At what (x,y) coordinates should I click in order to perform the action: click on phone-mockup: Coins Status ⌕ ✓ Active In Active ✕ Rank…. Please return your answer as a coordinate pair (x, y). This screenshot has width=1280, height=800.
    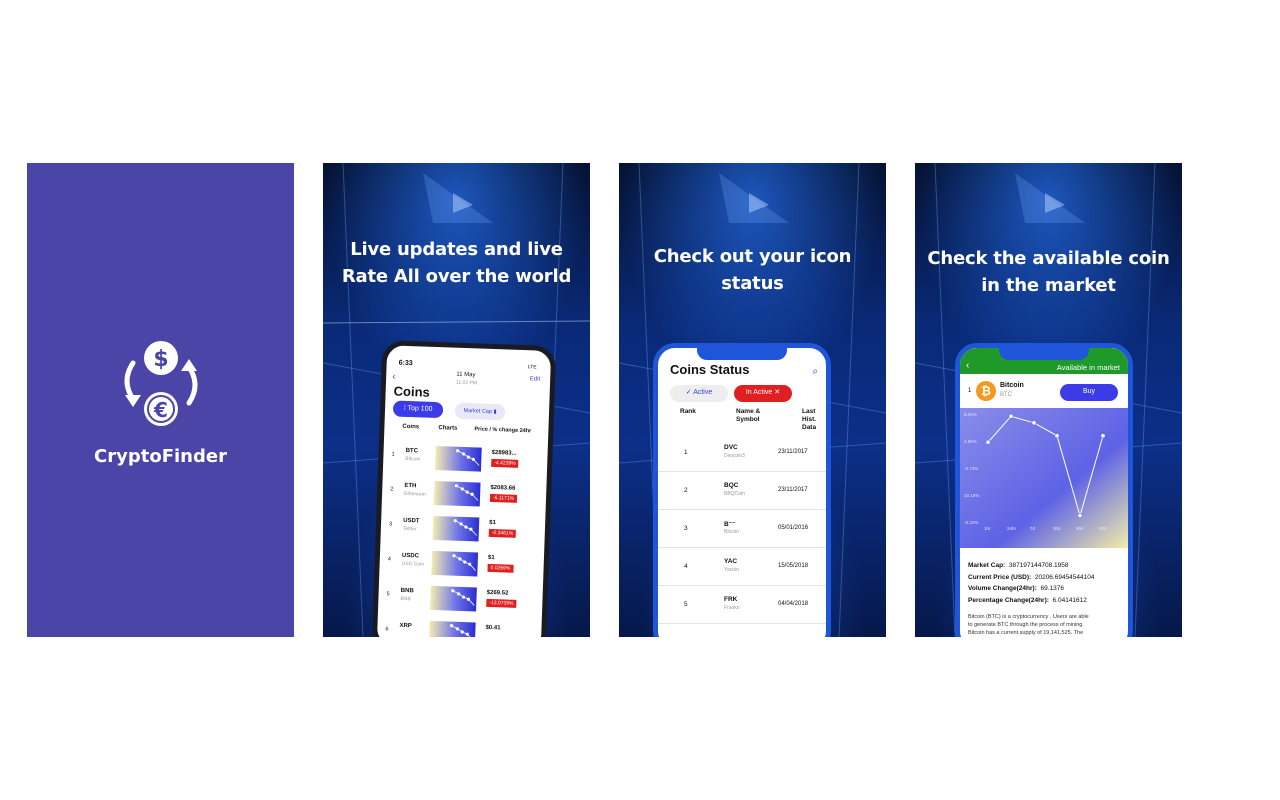
    Looking at the image, I should click on (742, 490).